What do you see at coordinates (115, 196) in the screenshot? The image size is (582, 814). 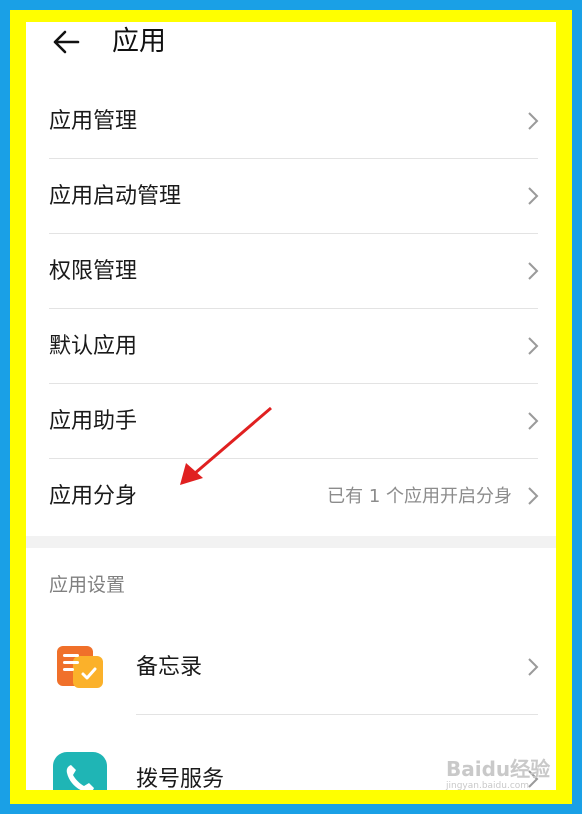 I see `menu-item-label: 应用启动管理` at bounding box center [115, 196].